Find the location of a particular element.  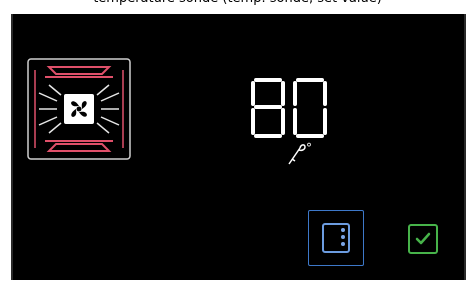

door-dots is located at coordinates (343, 238).